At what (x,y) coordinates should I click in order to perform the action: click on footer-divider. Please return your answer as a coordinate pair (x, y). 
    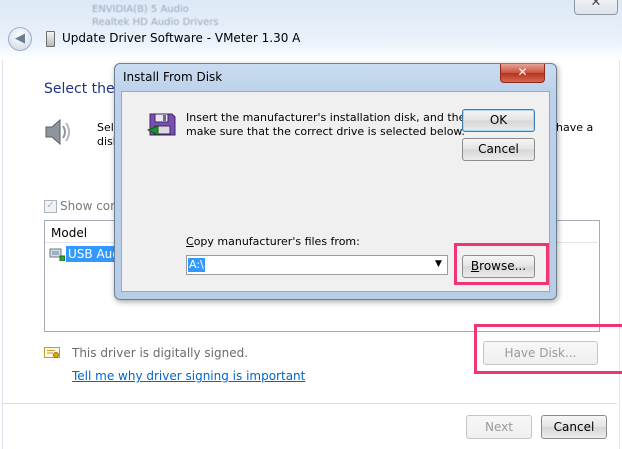
    Looking at the image, I should click on (310, 403).